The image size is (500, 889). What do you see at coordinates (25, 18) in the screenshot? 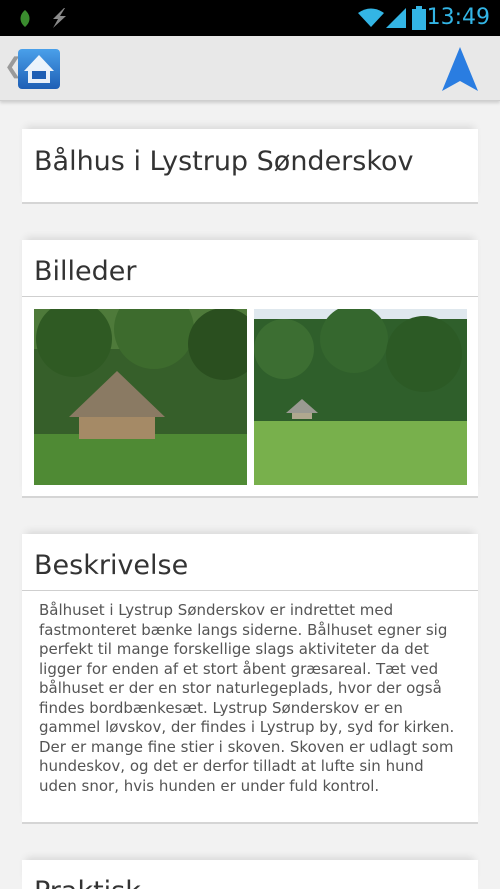
I see `leaf-icon` at bounding box center [25, 18].